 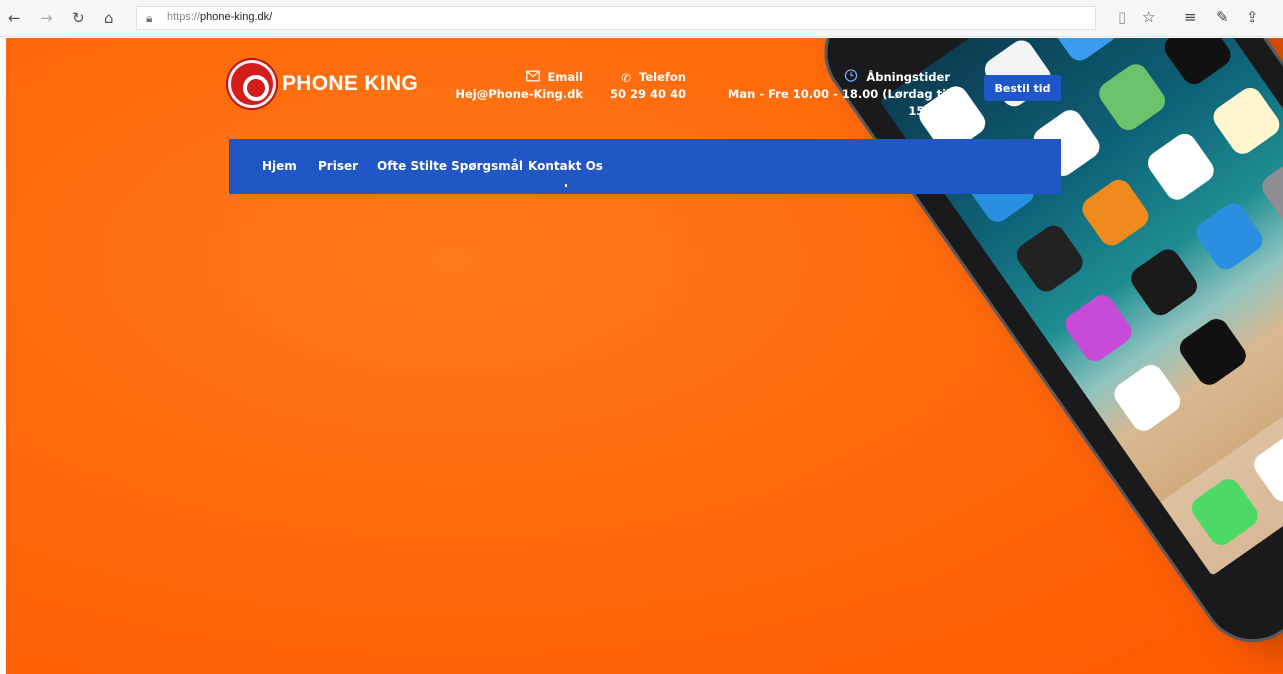 What do you see at coordinates (1098, 328) in the screenshot?
I see `itunes-store-app-icon` at bounding box center [1098, 328].